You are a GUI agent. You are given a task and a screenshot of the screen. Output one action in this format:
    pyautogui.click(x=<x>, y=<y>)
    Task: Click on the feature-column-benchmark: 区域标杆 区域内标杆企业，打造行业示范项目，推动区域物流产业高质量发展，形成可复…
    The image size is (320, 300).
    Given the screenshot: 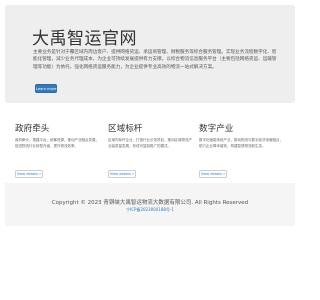 What is the action you would take?
    pyautogui.click(x=150, y=150)
    